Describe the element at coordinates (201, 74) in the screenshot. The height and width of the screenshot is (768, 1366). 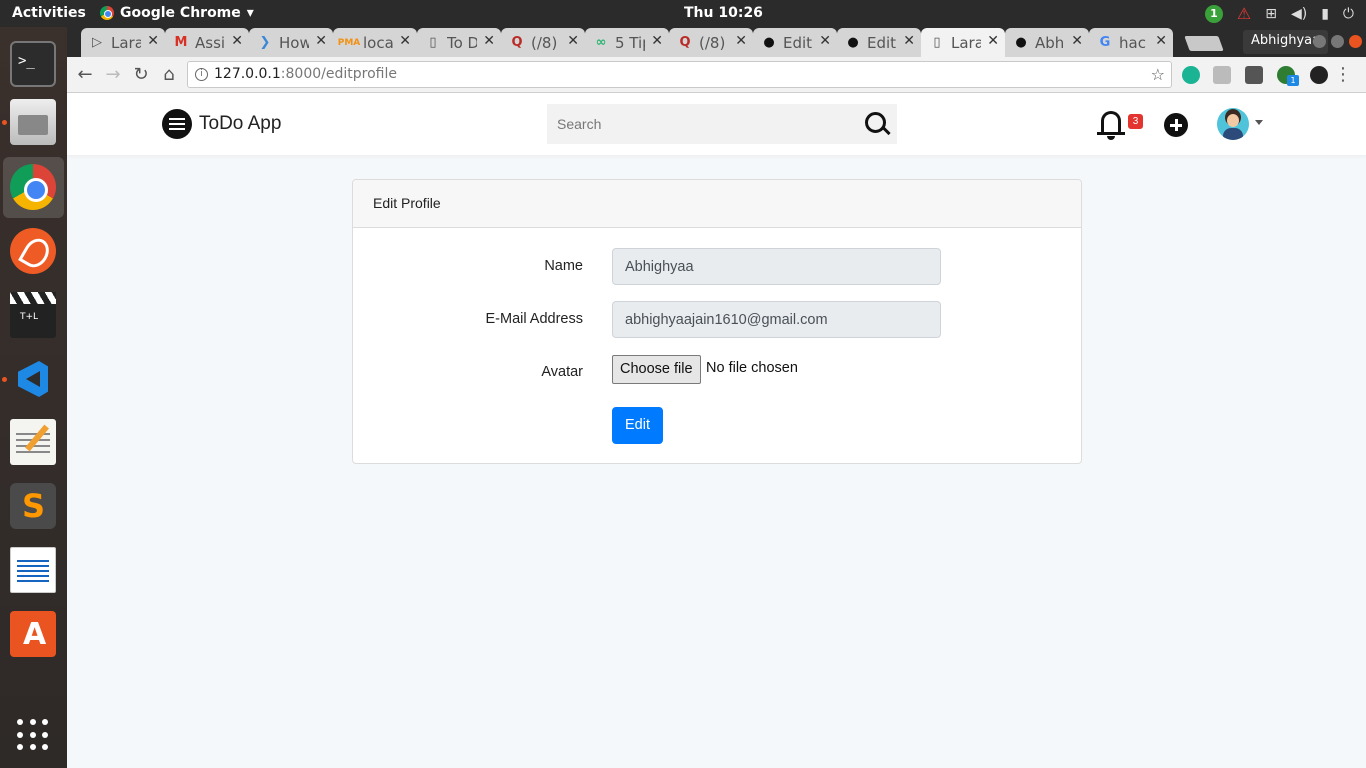
I see `site-info-icon: i` at that location.